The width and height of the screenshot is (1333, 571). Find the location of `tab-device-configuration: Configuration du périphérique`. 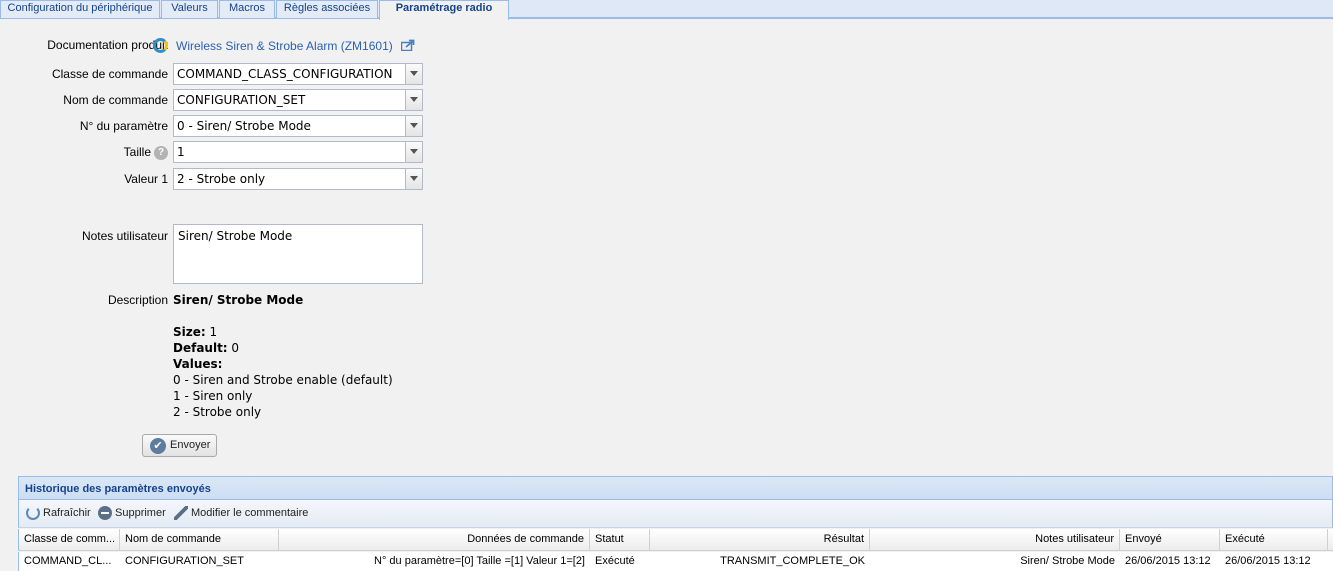

tab-device-configuration: Configuration du périphérique is located at coordinates (80, 9).